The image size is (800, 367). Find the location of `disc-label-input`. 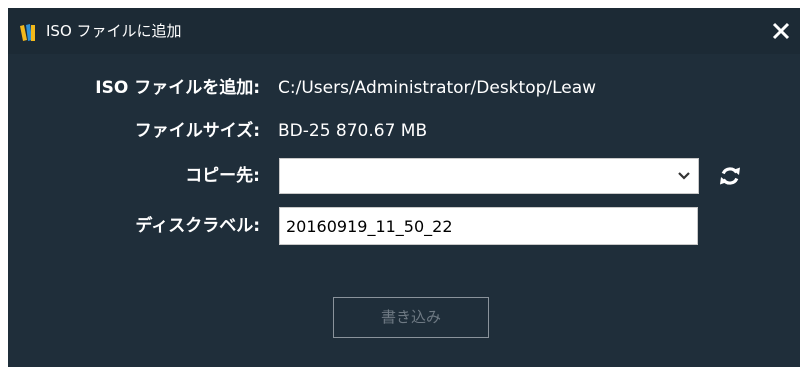

disc-label-input is located at coordinates (488, 226).